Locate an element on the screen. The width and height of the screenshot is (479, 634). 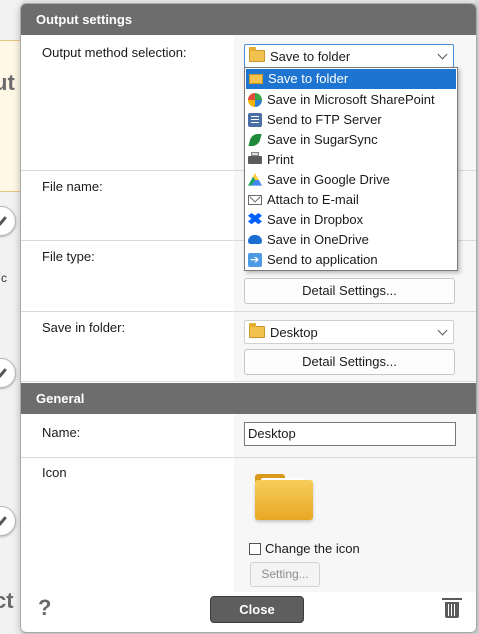
dropdown-option-send-to-application: Send to application is located at coordinates (351, 260).